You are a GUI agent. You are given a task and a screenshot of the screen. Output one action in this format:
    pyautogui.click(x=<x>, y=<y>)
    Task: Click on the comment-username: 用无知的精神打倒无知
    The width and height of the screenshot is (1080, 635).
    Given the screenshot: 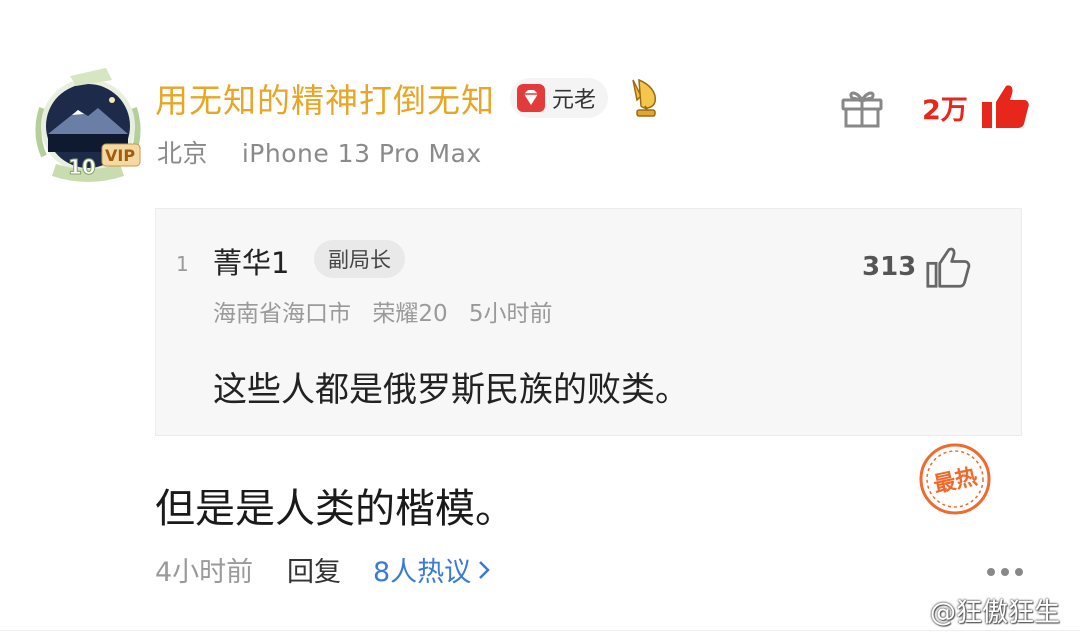 What is the action you would take?
    pyautogui.click(x=325, y=98)
    